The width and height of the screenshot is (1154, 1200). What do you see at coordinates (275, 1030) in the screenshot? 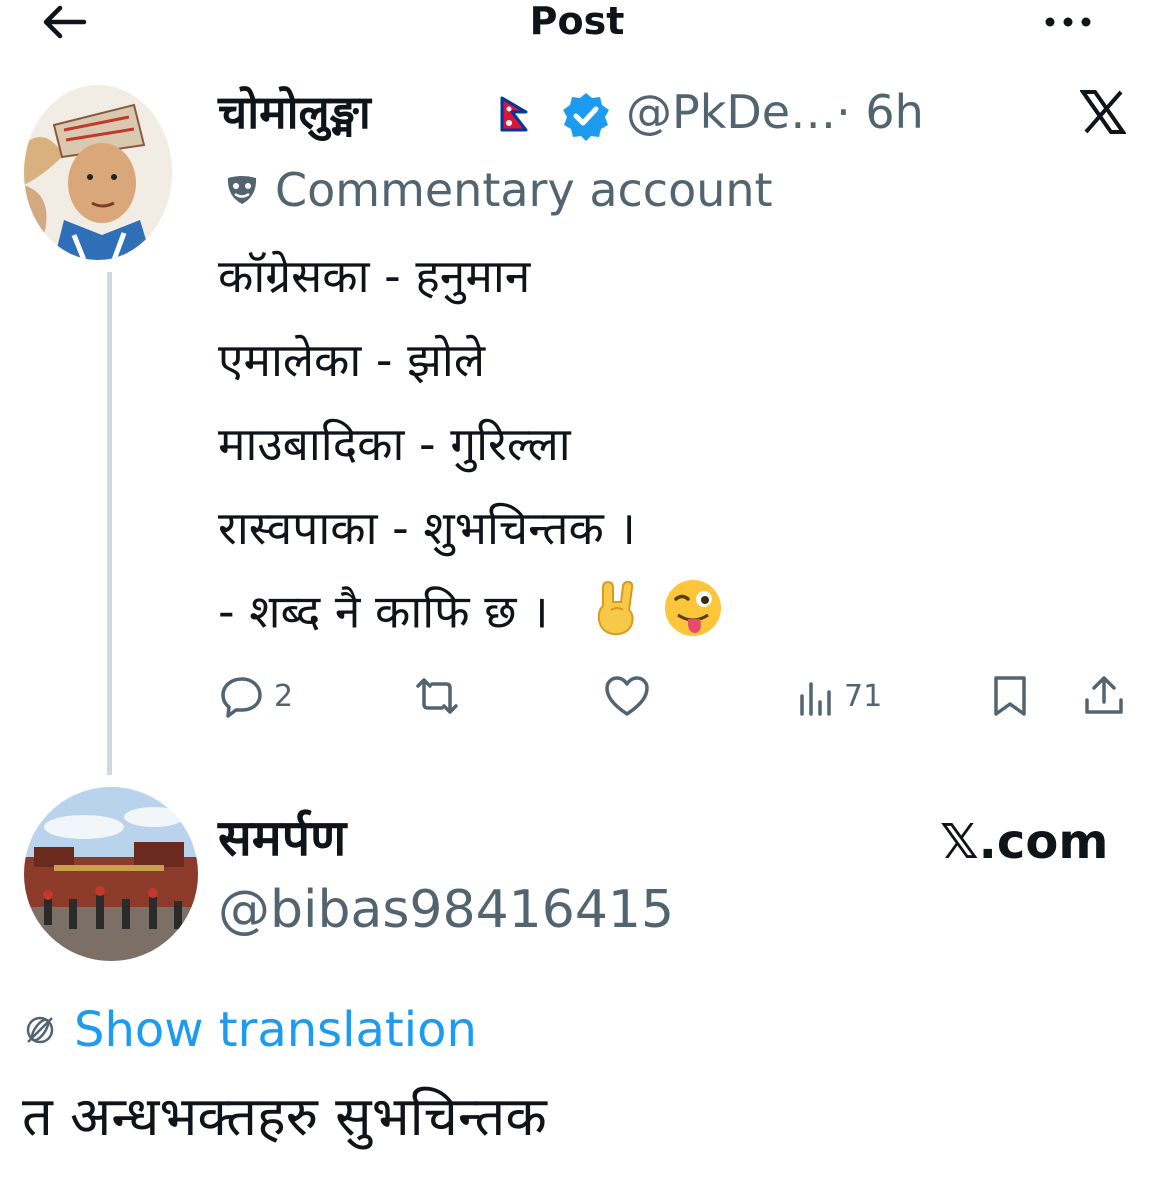
I see `show-translation-link: Show translation` at bounding box center [275, 1030].